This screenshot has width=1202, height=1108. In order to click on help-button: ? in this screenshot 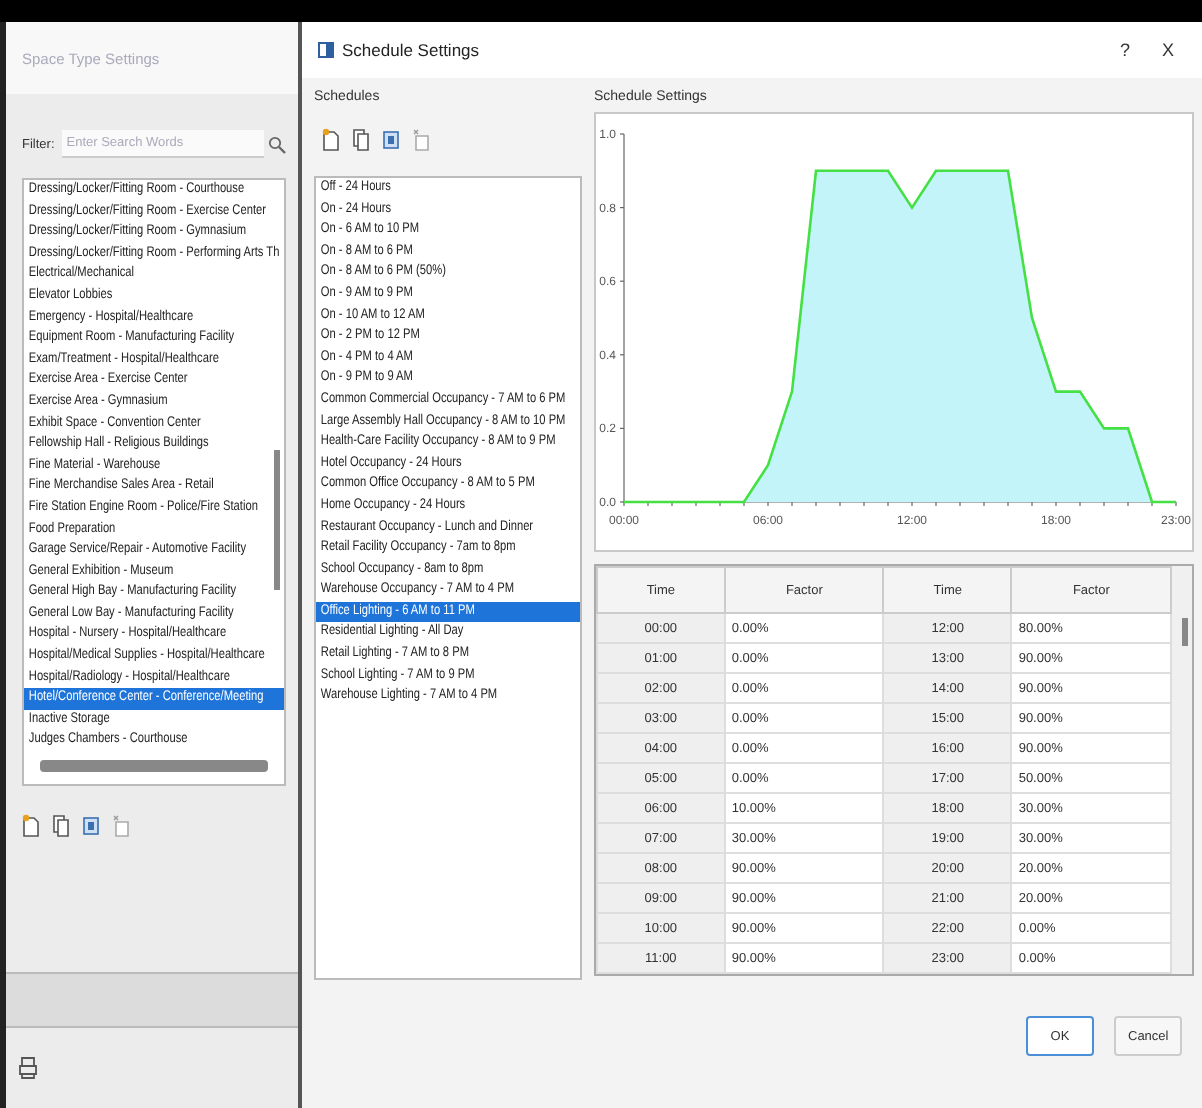, I will do `click(1124, 50)`.